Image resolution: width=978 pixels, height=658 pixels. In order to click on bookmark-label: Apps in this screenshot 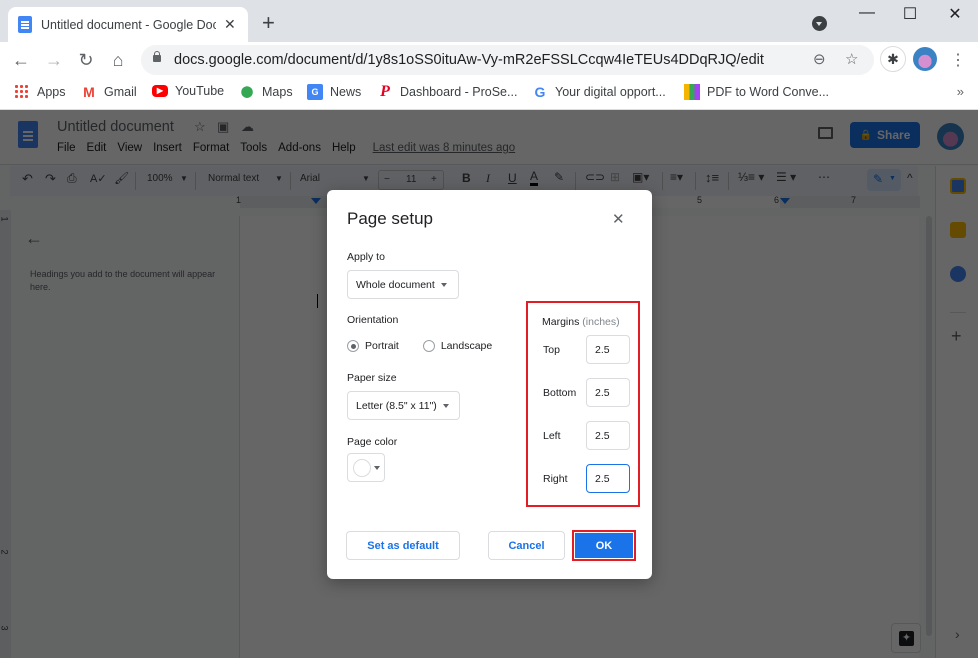, I will do `click(51, 92)`.